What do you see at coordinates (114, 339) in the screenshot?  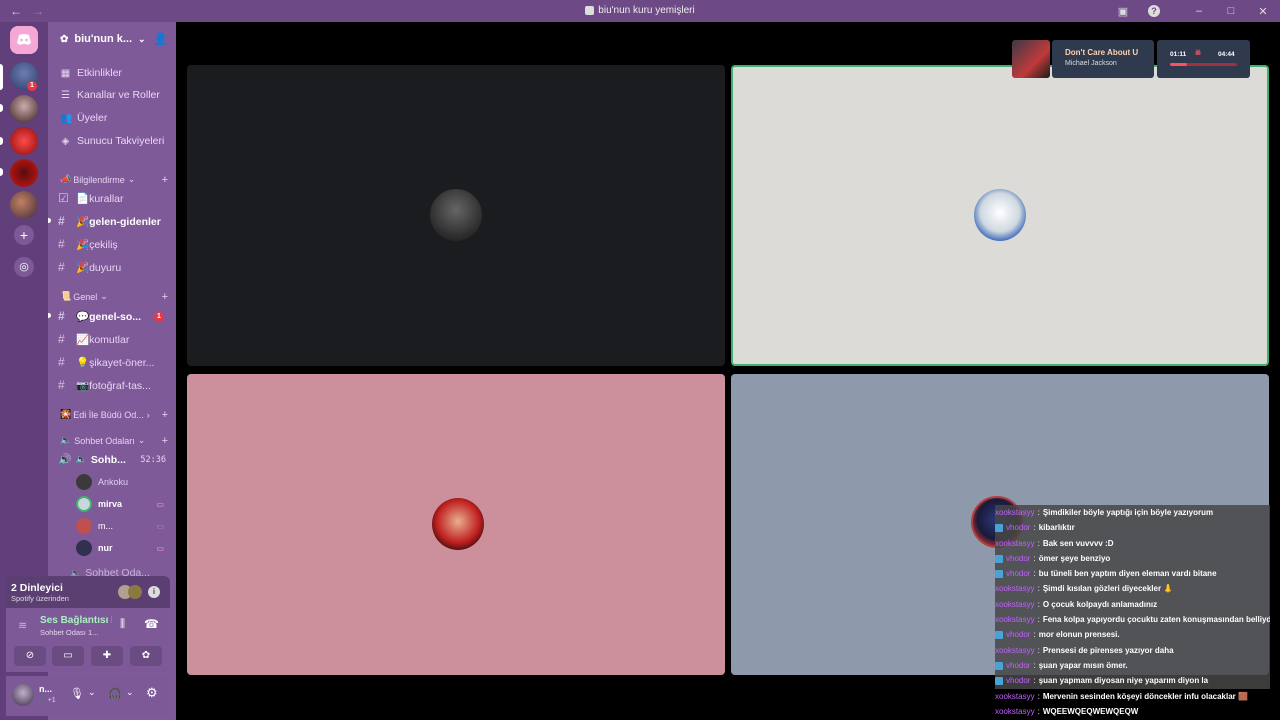 I see `channel-commands: # 📈komutlar` at bounding box center [114, 339].